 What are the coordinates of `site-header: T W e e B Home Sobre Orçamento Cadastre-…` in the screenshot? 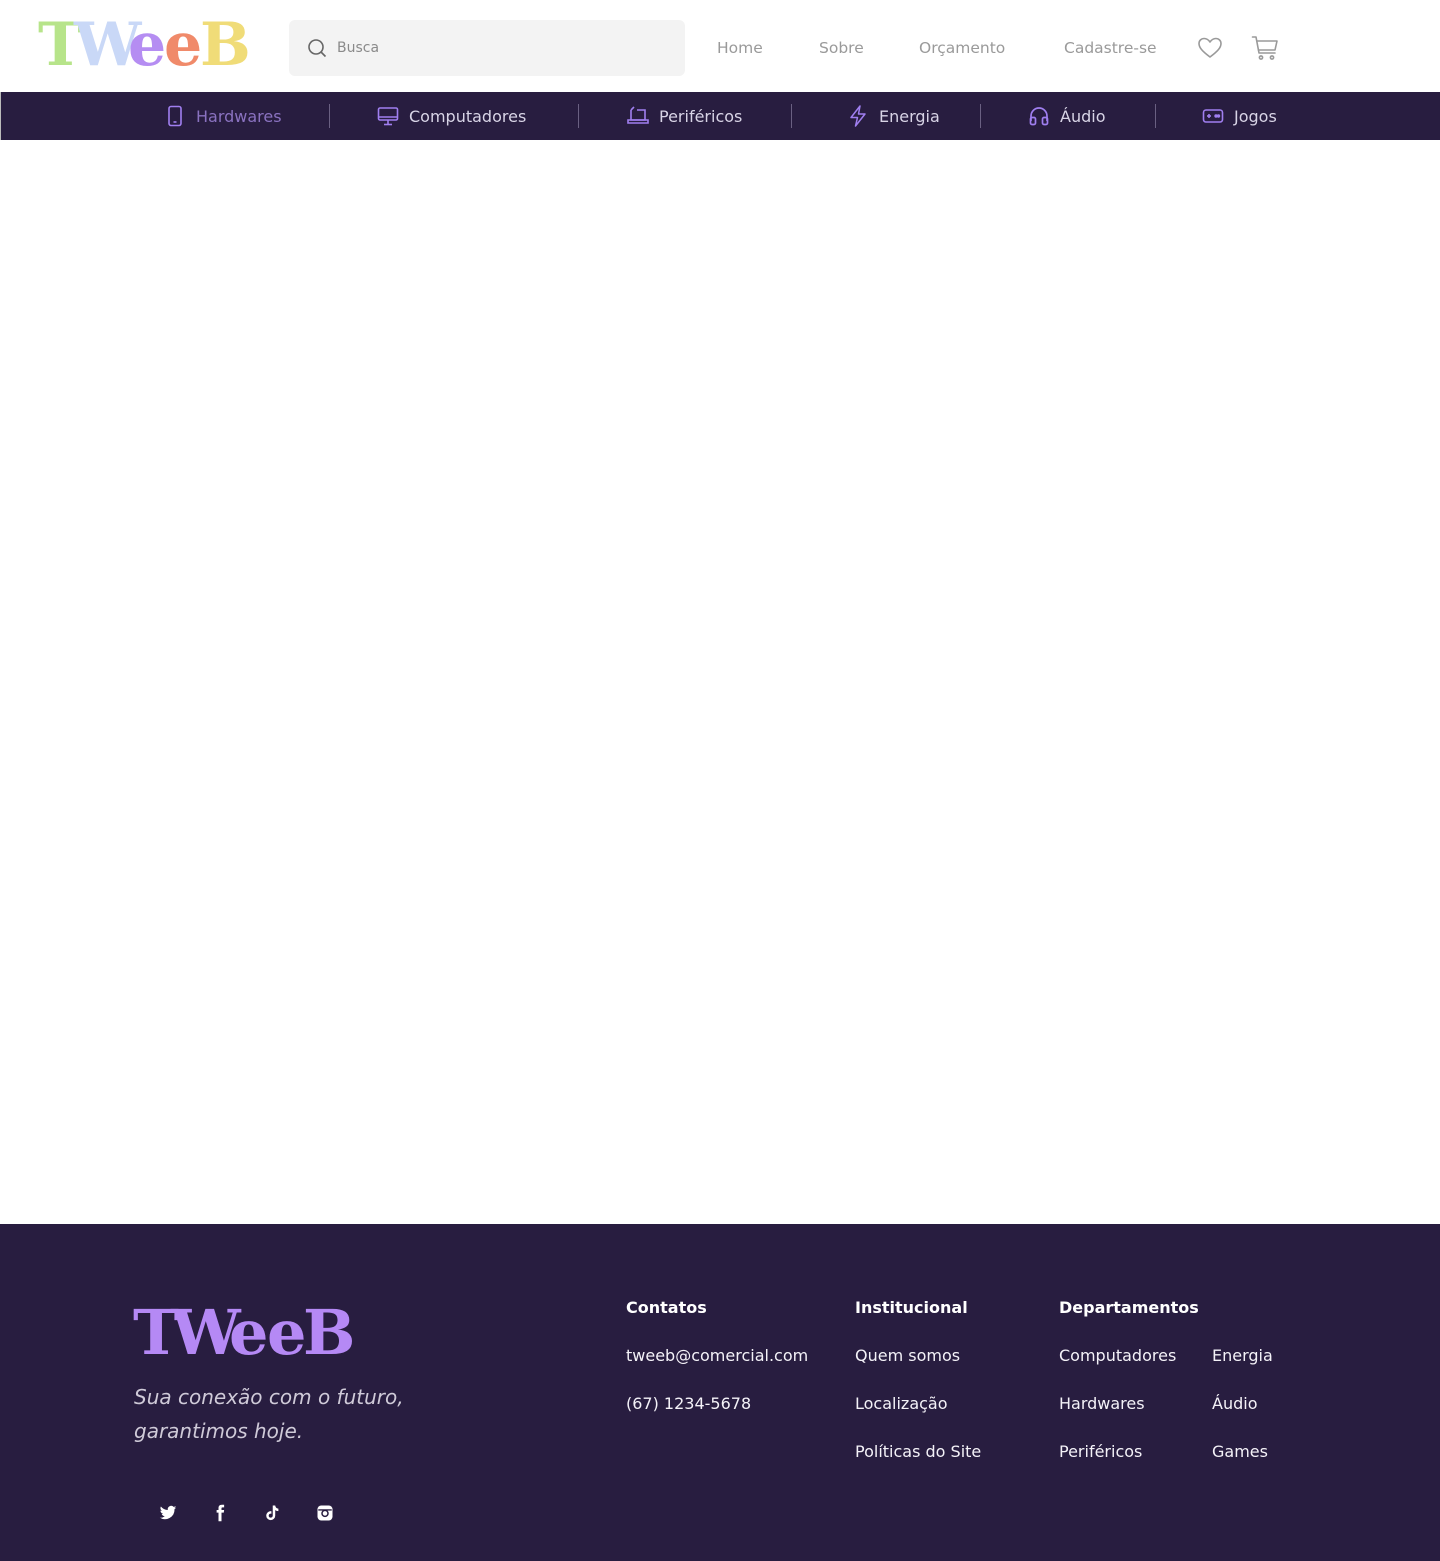 It's located at (720, 46).